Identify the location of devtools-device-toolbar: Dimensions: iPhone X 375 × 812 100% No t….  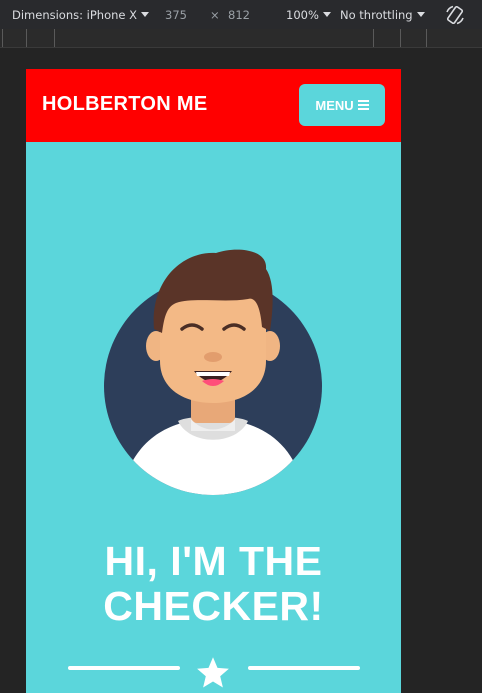
(241, 15).